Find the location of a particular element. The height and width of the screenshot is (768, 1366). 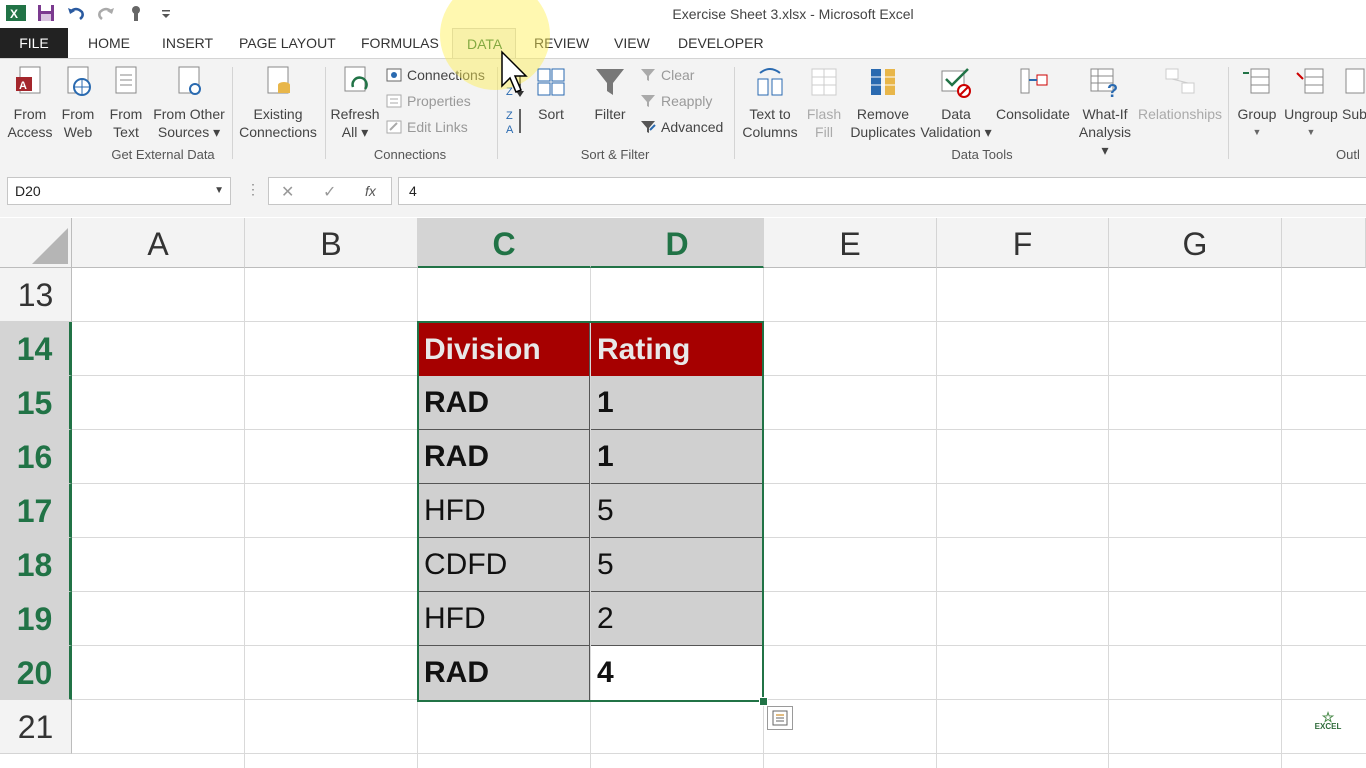

from-web-button: From Web is located at coordinates (78, 103).